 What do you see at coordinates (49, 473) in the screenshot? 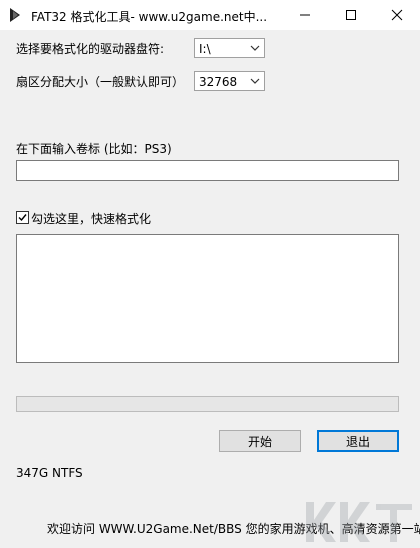
I see `disk-info: 347G NTFS` at bounding box center [49, 473].